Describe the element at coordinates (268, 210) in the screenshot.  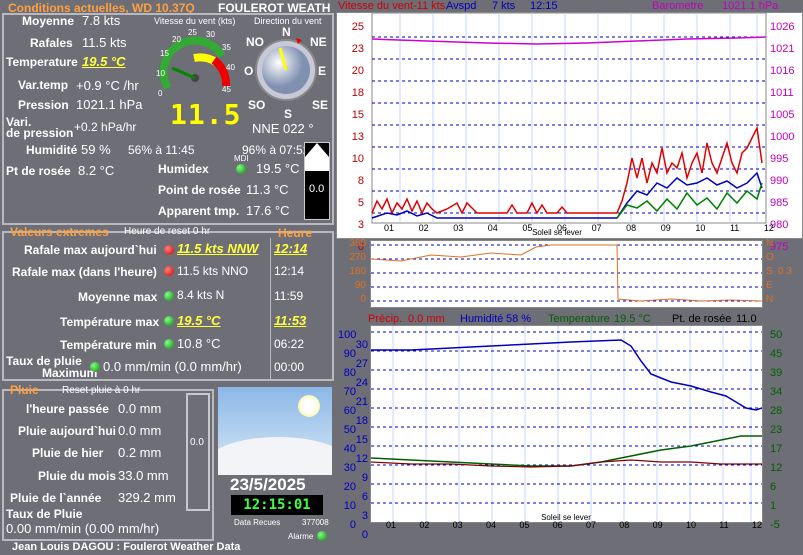
I see `apparent-value: 17.6 °C` at that location.